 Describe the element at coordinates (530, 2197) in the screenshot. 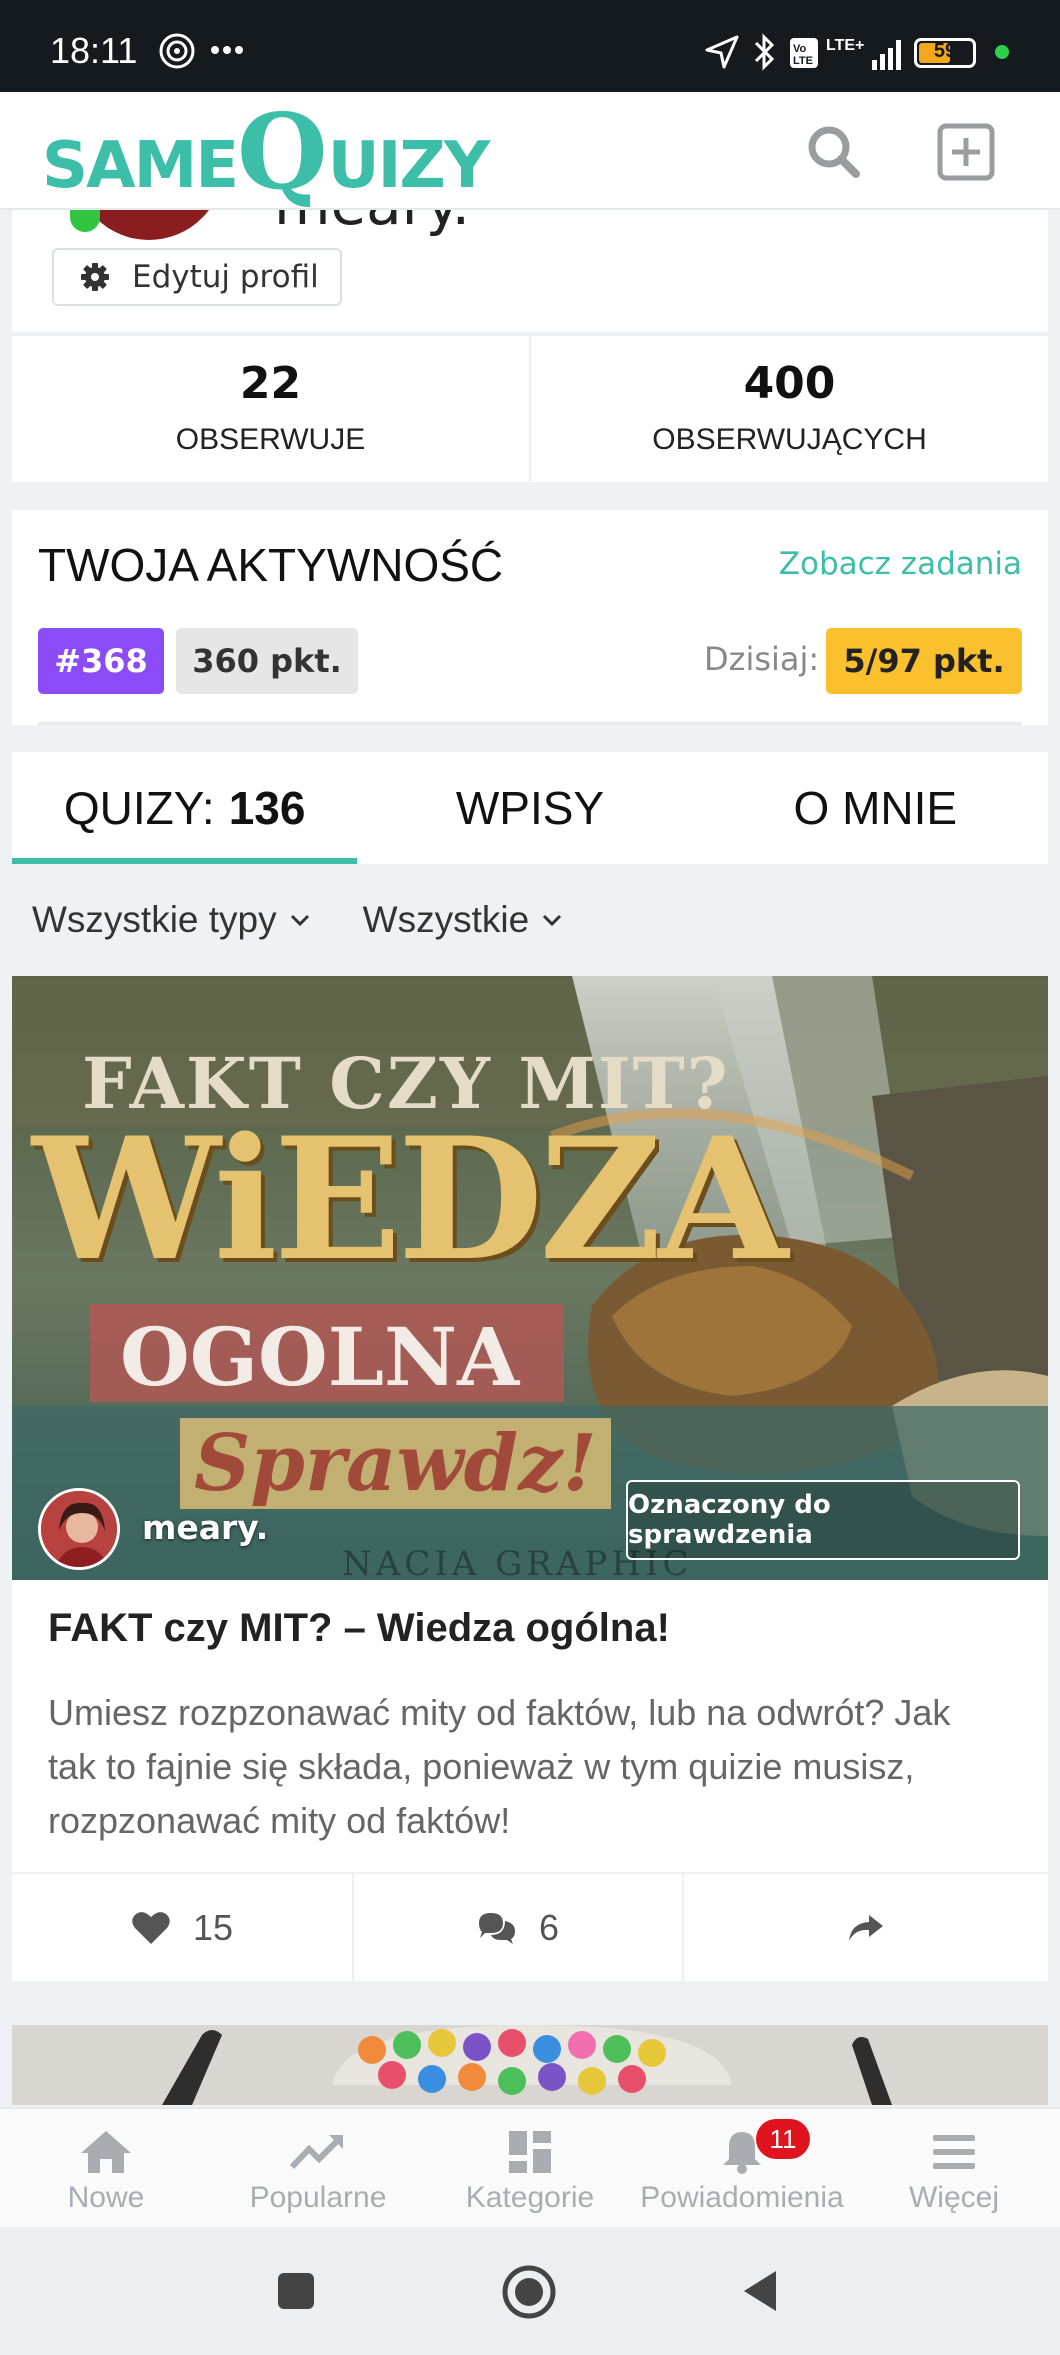

I see `nav-categories-label: Kategorie` at that location.